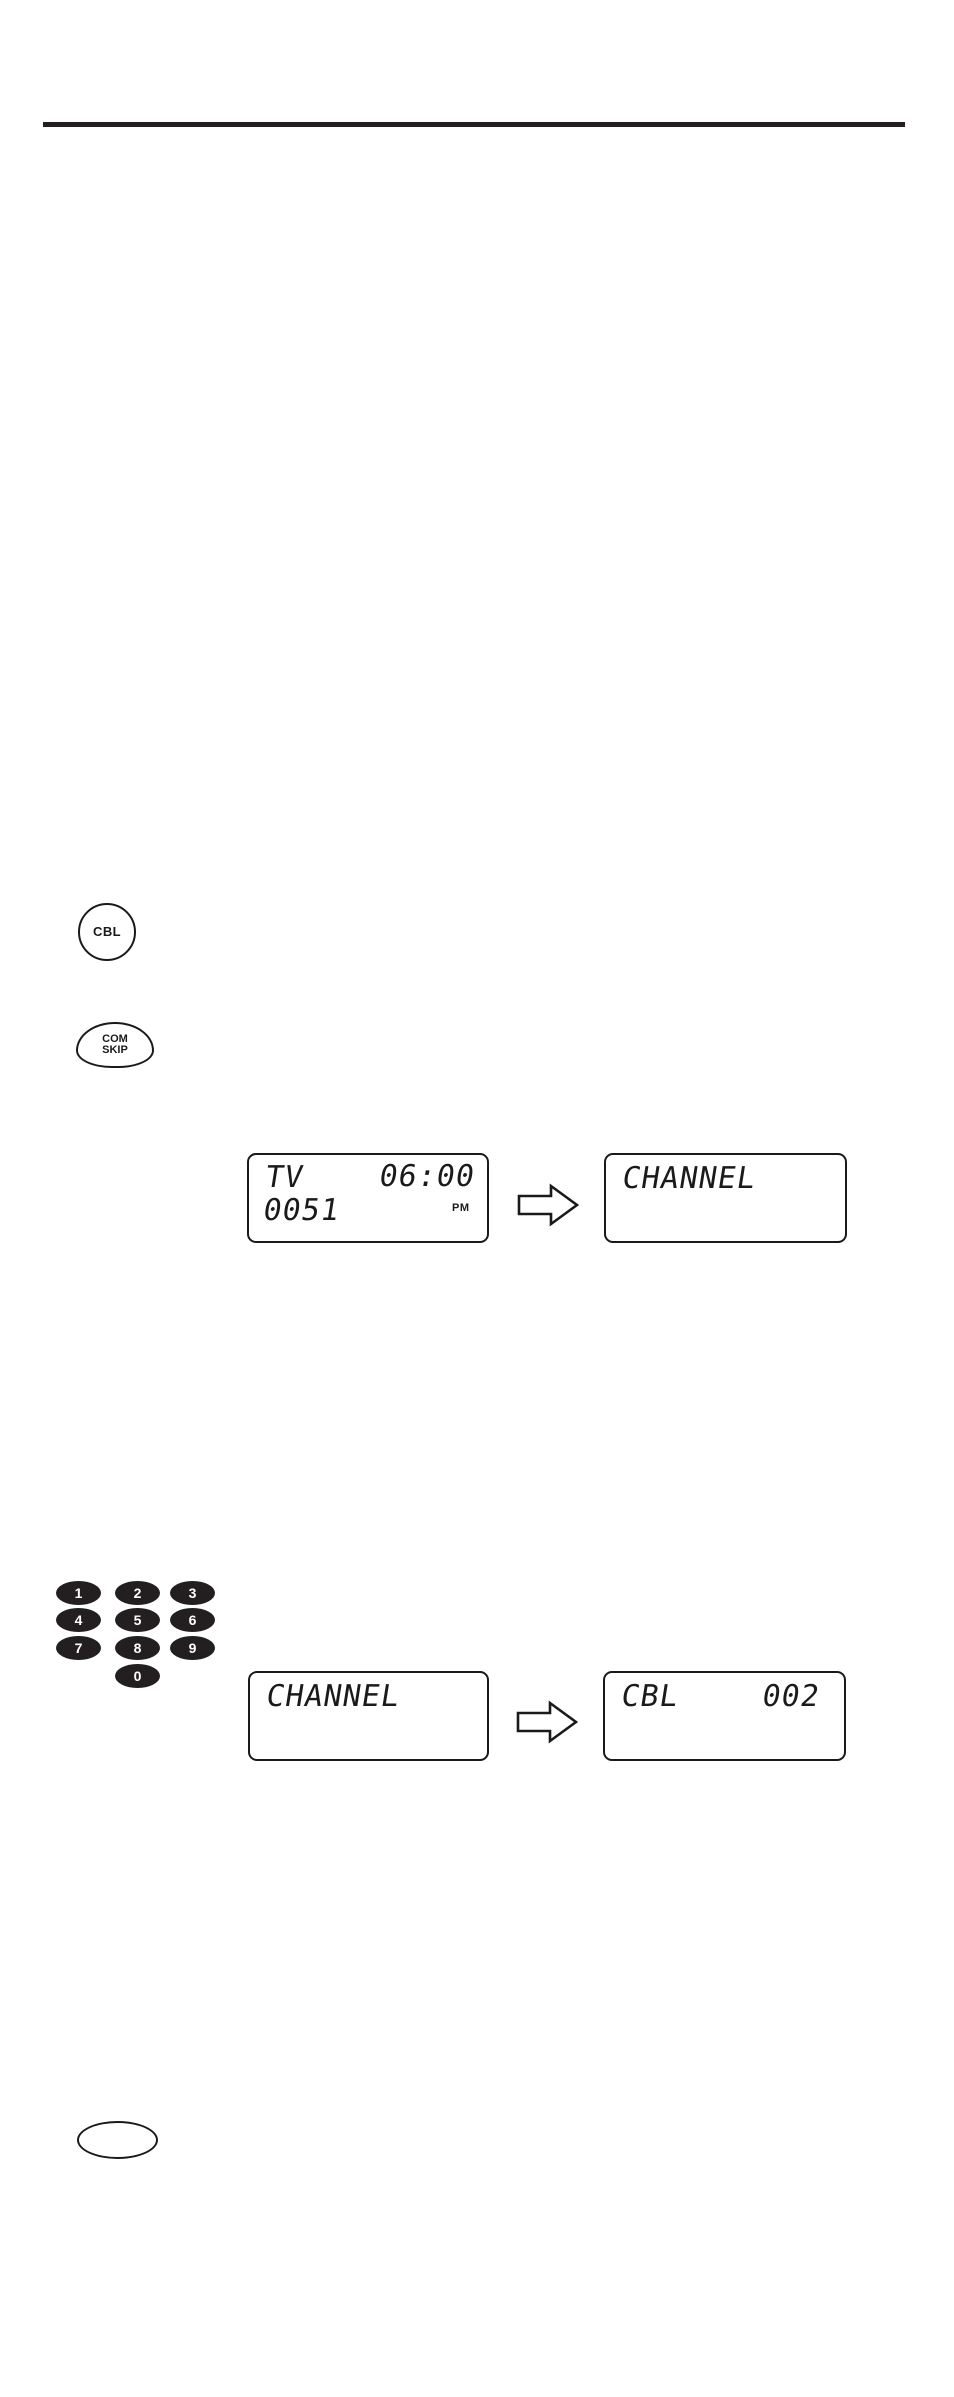  I want to click on cbl-button: CBL, so click(107, 932).